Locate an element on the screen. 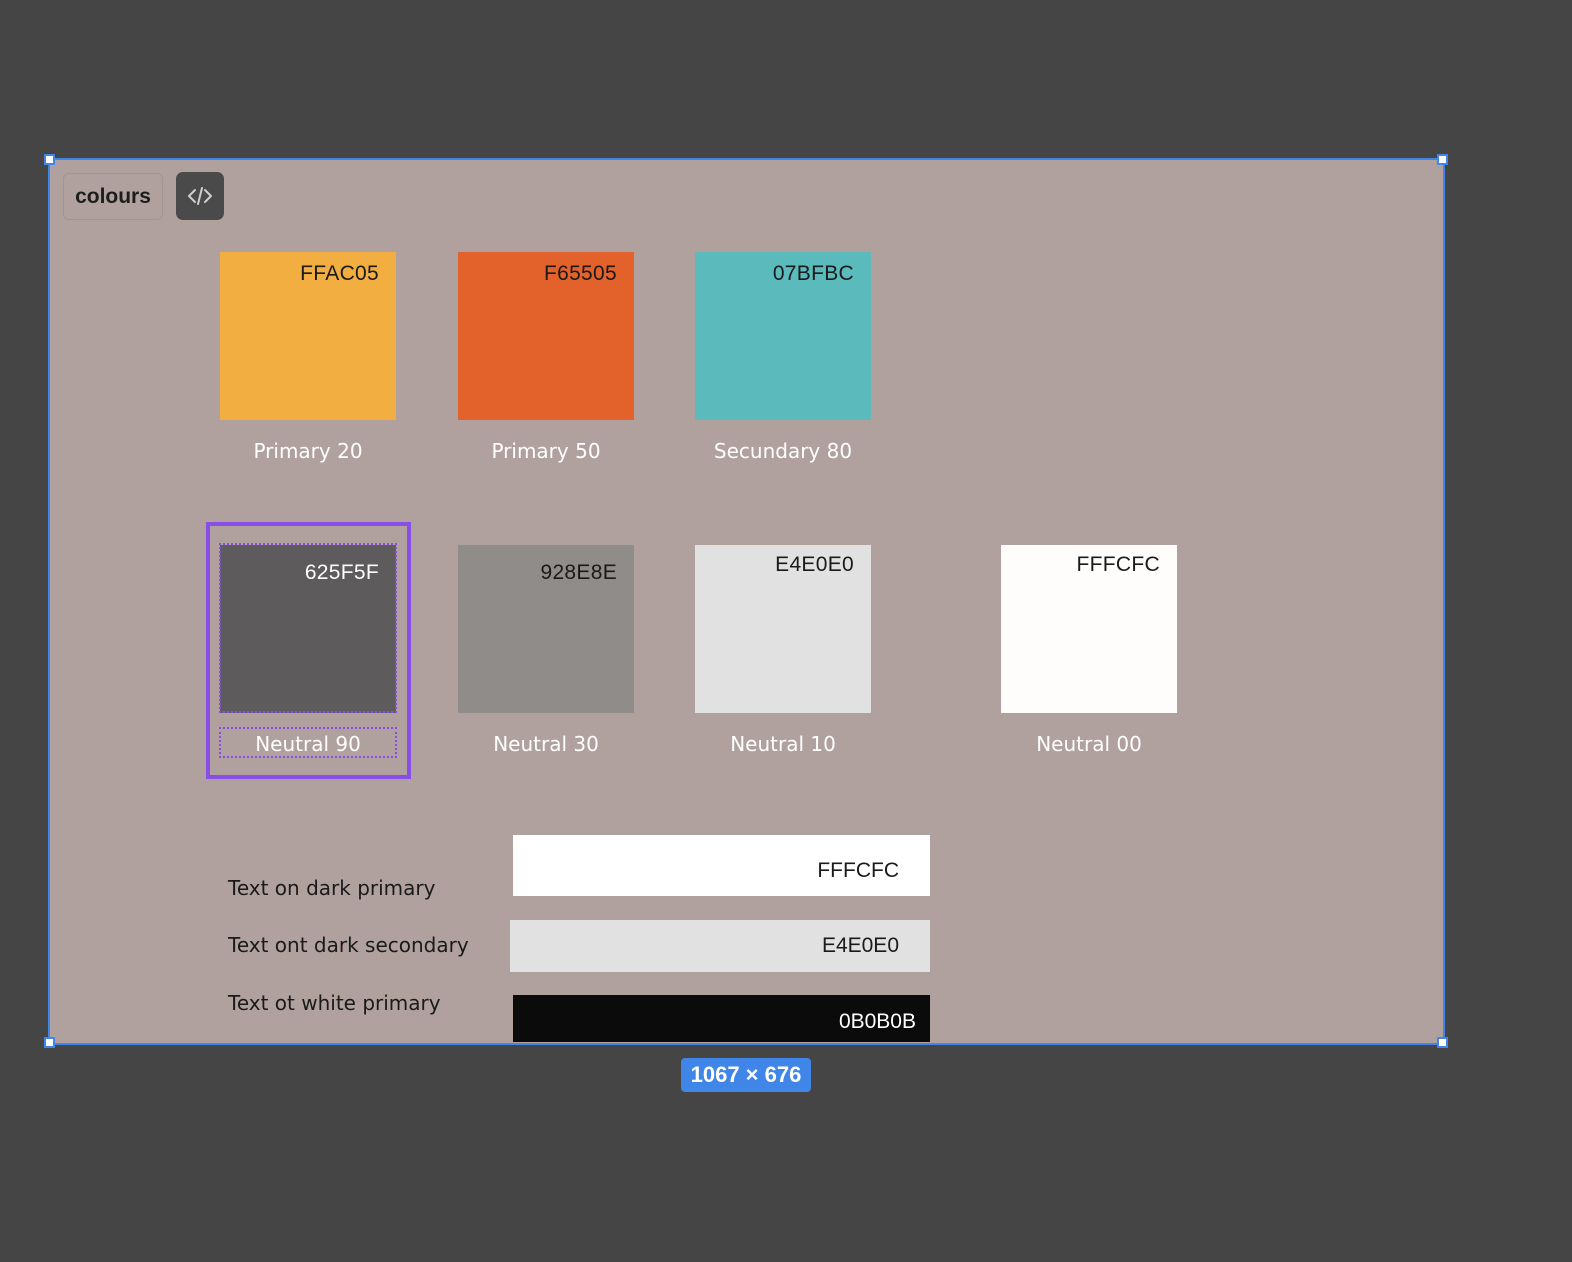 Image resolution: width=1572 pixels, height=1262 pixels. swatch-hex: F65505 is located at coordinates (580, 273).